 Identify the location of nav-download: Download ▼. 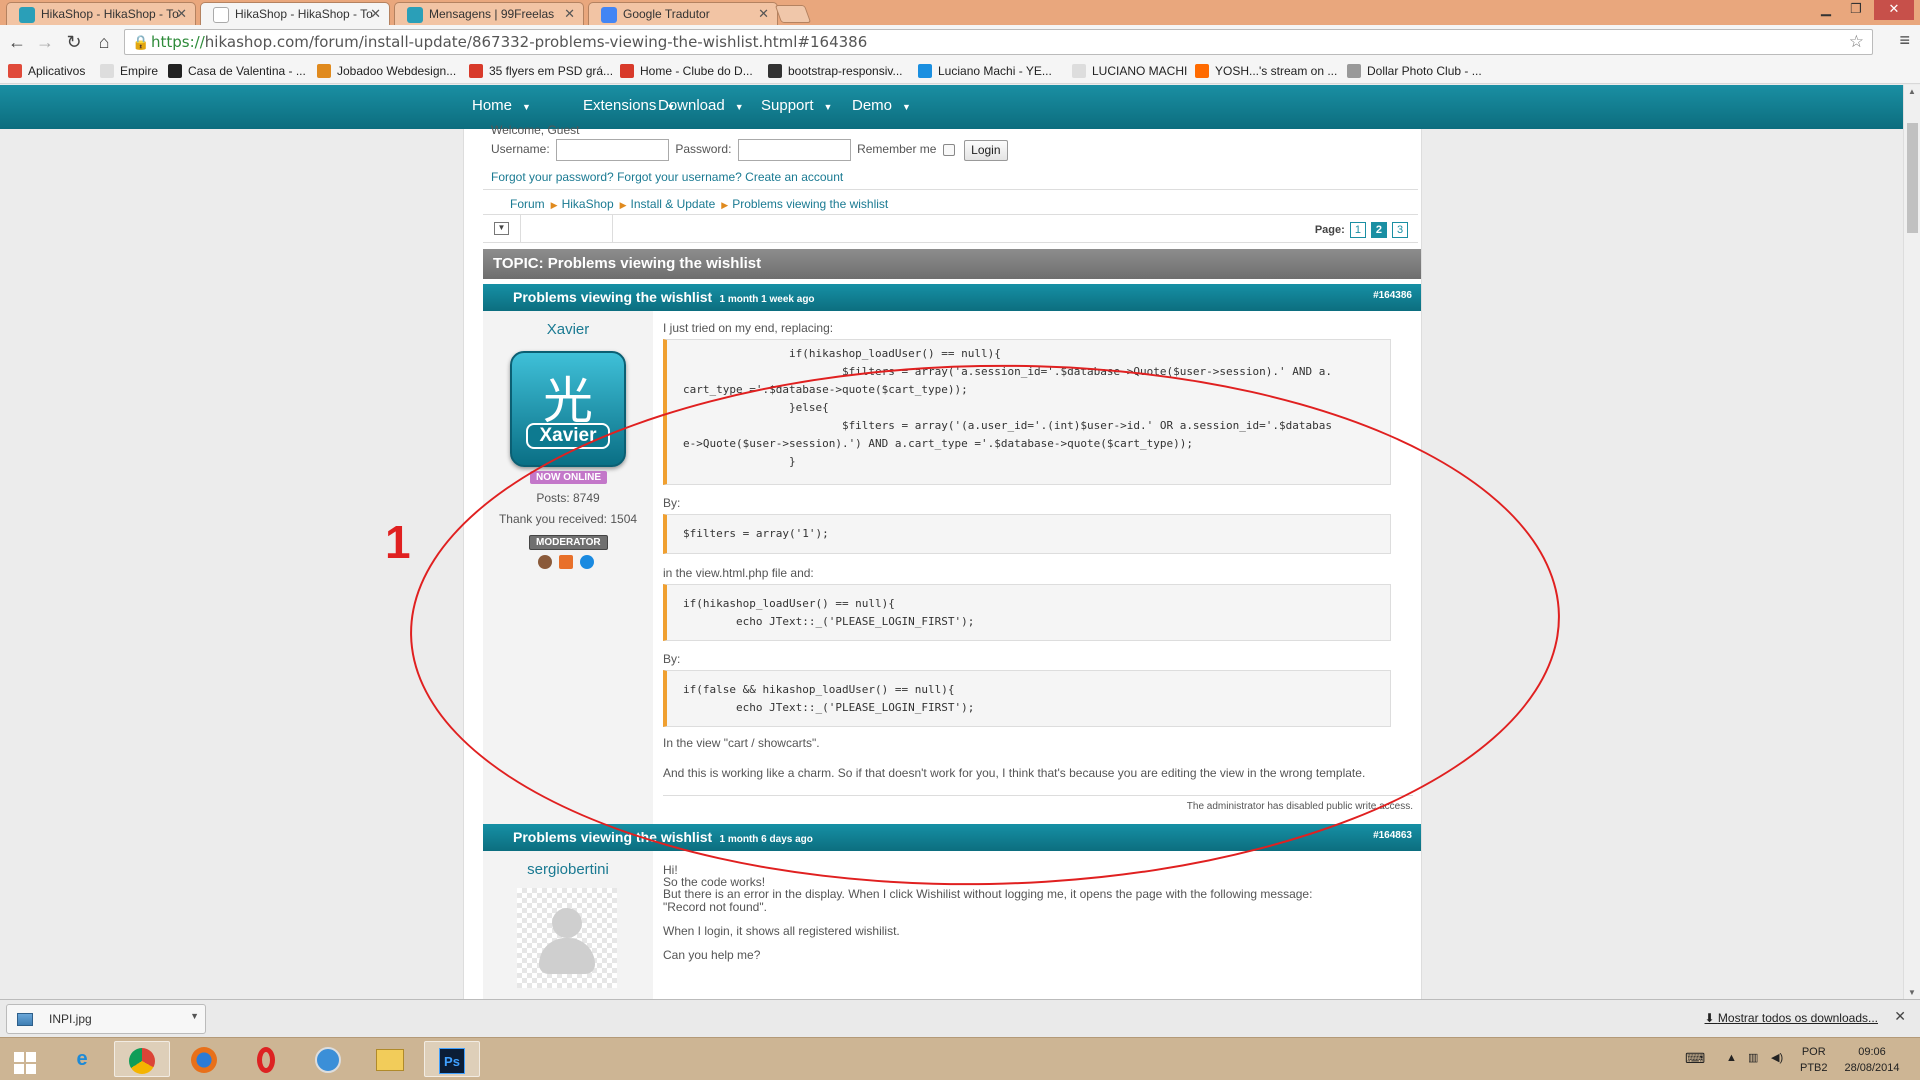
(701, 105).